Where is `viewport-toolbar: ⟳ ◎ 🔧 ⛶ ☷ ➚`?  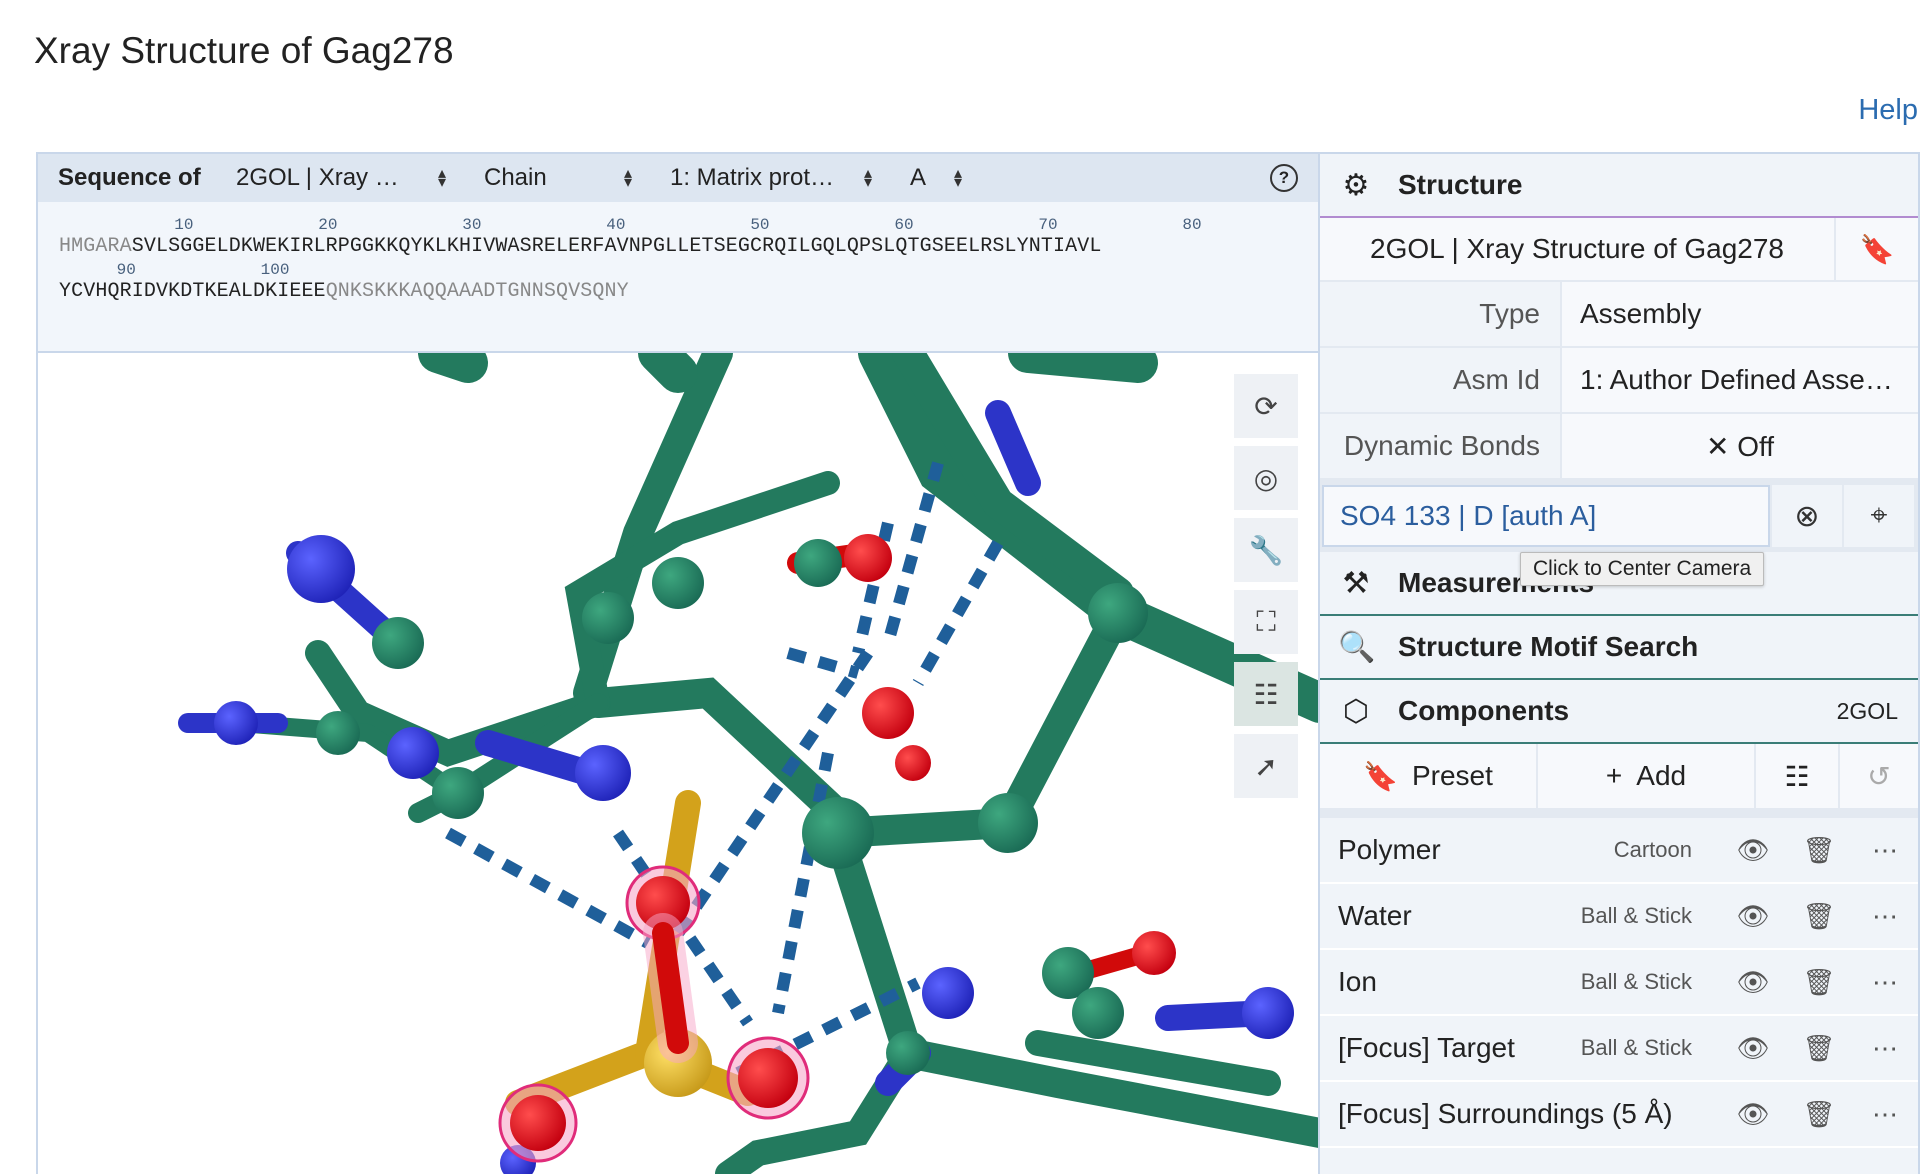
viewport-toolbar: ⟳ ◎ 🔧 ⛶ ☷ ➚ is located at coordinates (1266, 590).